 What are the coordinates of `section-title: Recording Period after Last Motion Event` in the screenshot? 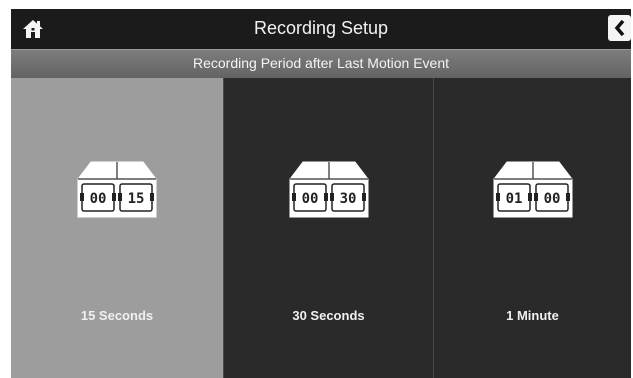 It's located at (321, 63).